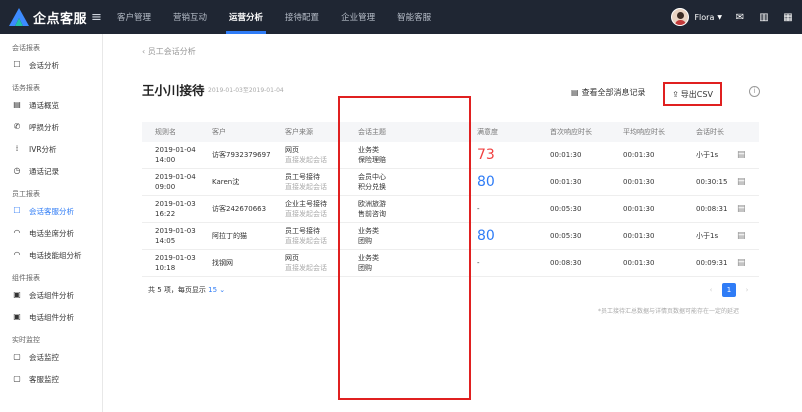  What do you see at coordinates (754, 91) in the screenshot?
I see `info-icon: i` at bounding box center [754, 91].